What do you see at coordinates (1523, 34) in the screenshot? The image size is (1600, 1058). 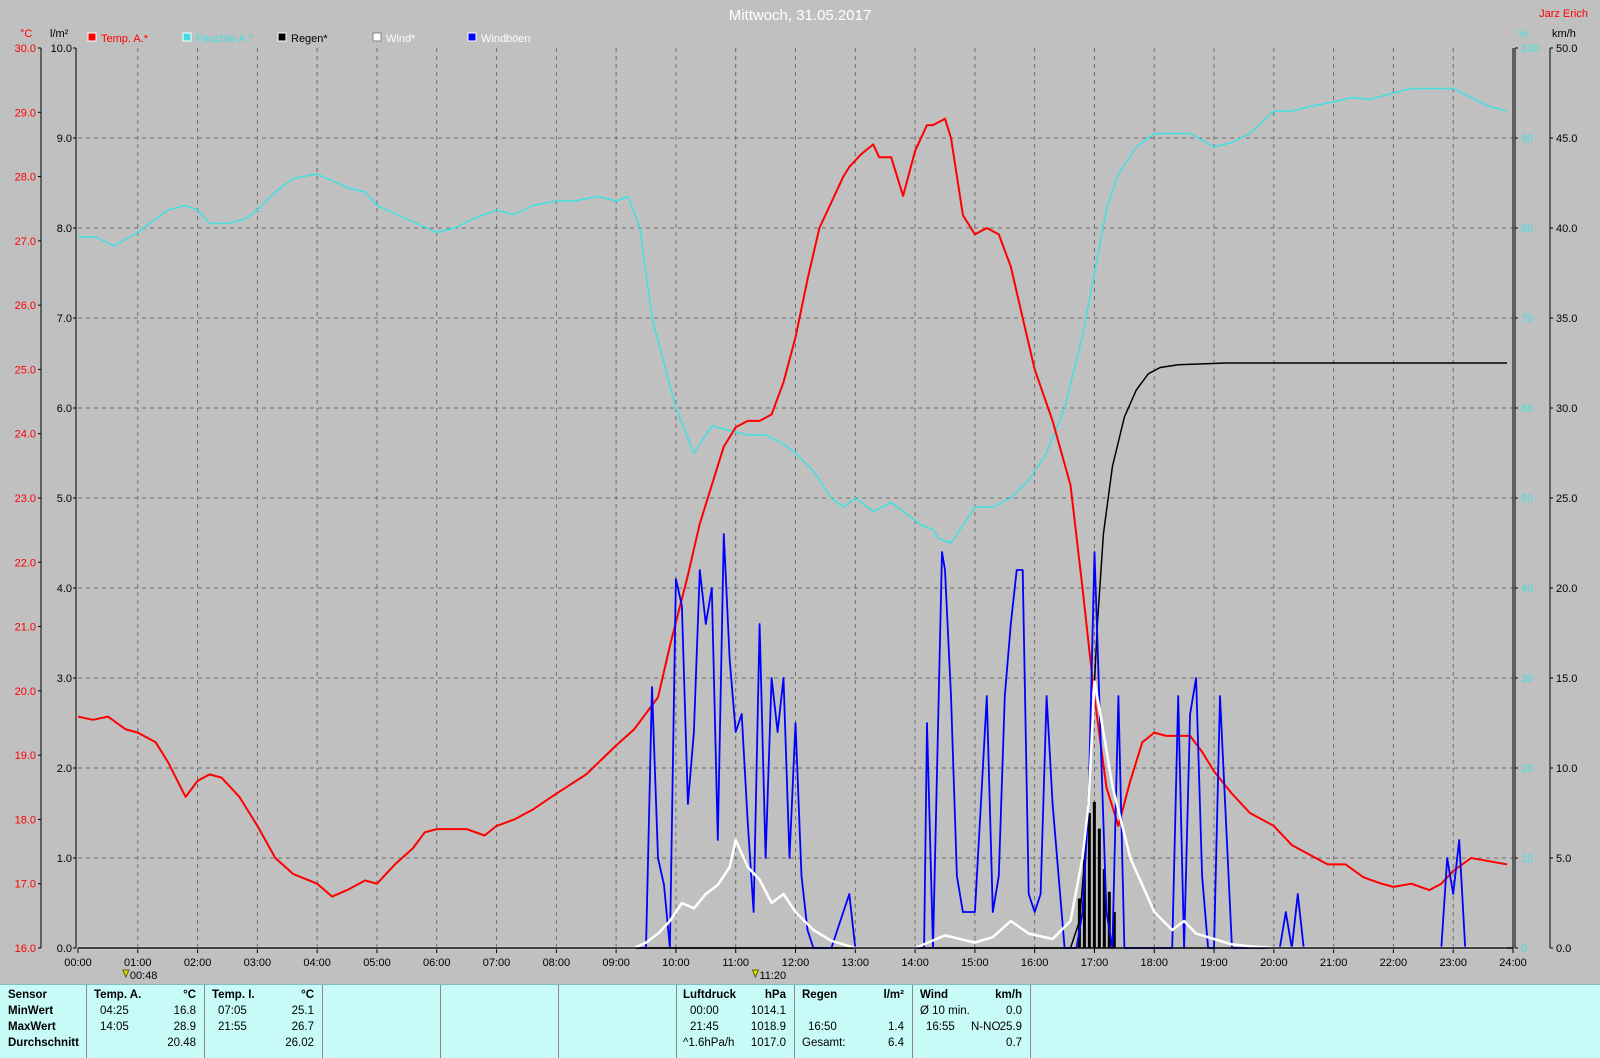 I see `humidity-unit-label: %` at bounding box center [1523, 34].